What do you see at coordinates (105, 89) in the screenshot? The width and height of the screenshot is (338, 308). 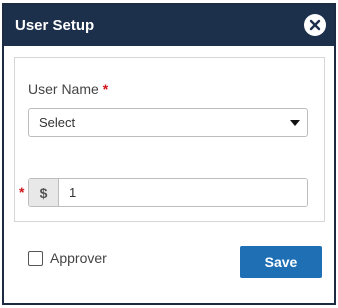 I see `required-marker: *` at bounding box center [105, 89].